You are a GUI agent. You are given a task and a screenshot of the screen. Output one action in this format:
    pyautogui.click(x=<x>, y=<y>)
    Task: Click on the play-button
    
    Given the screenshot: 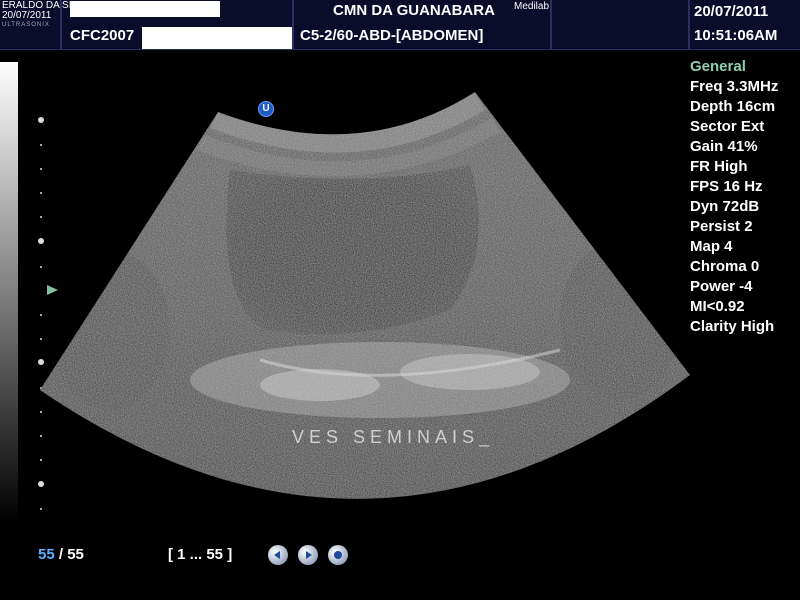 What is the action you would take?
    pyautogui.click(x=308, y=555)
    